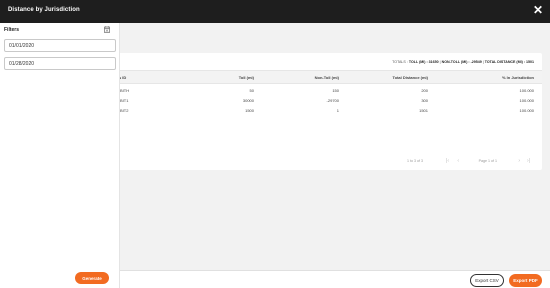  What do you see at coordinates (487, 161) in the screenshot?
I see `pagination-page: Page 1 of 1` at bounding box center [487, 161].